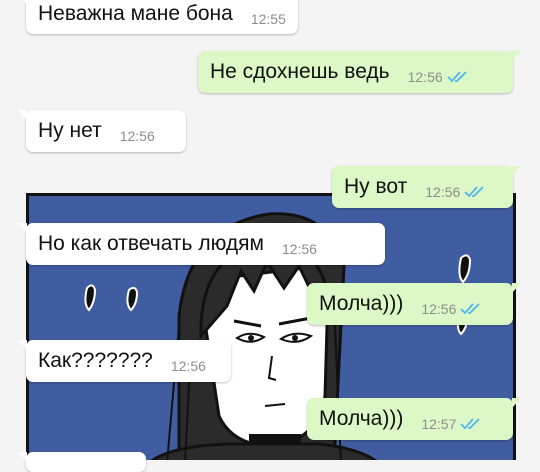  I want to click on message-bubble-incoming: Как??????? 12:56, so click(124, 361).